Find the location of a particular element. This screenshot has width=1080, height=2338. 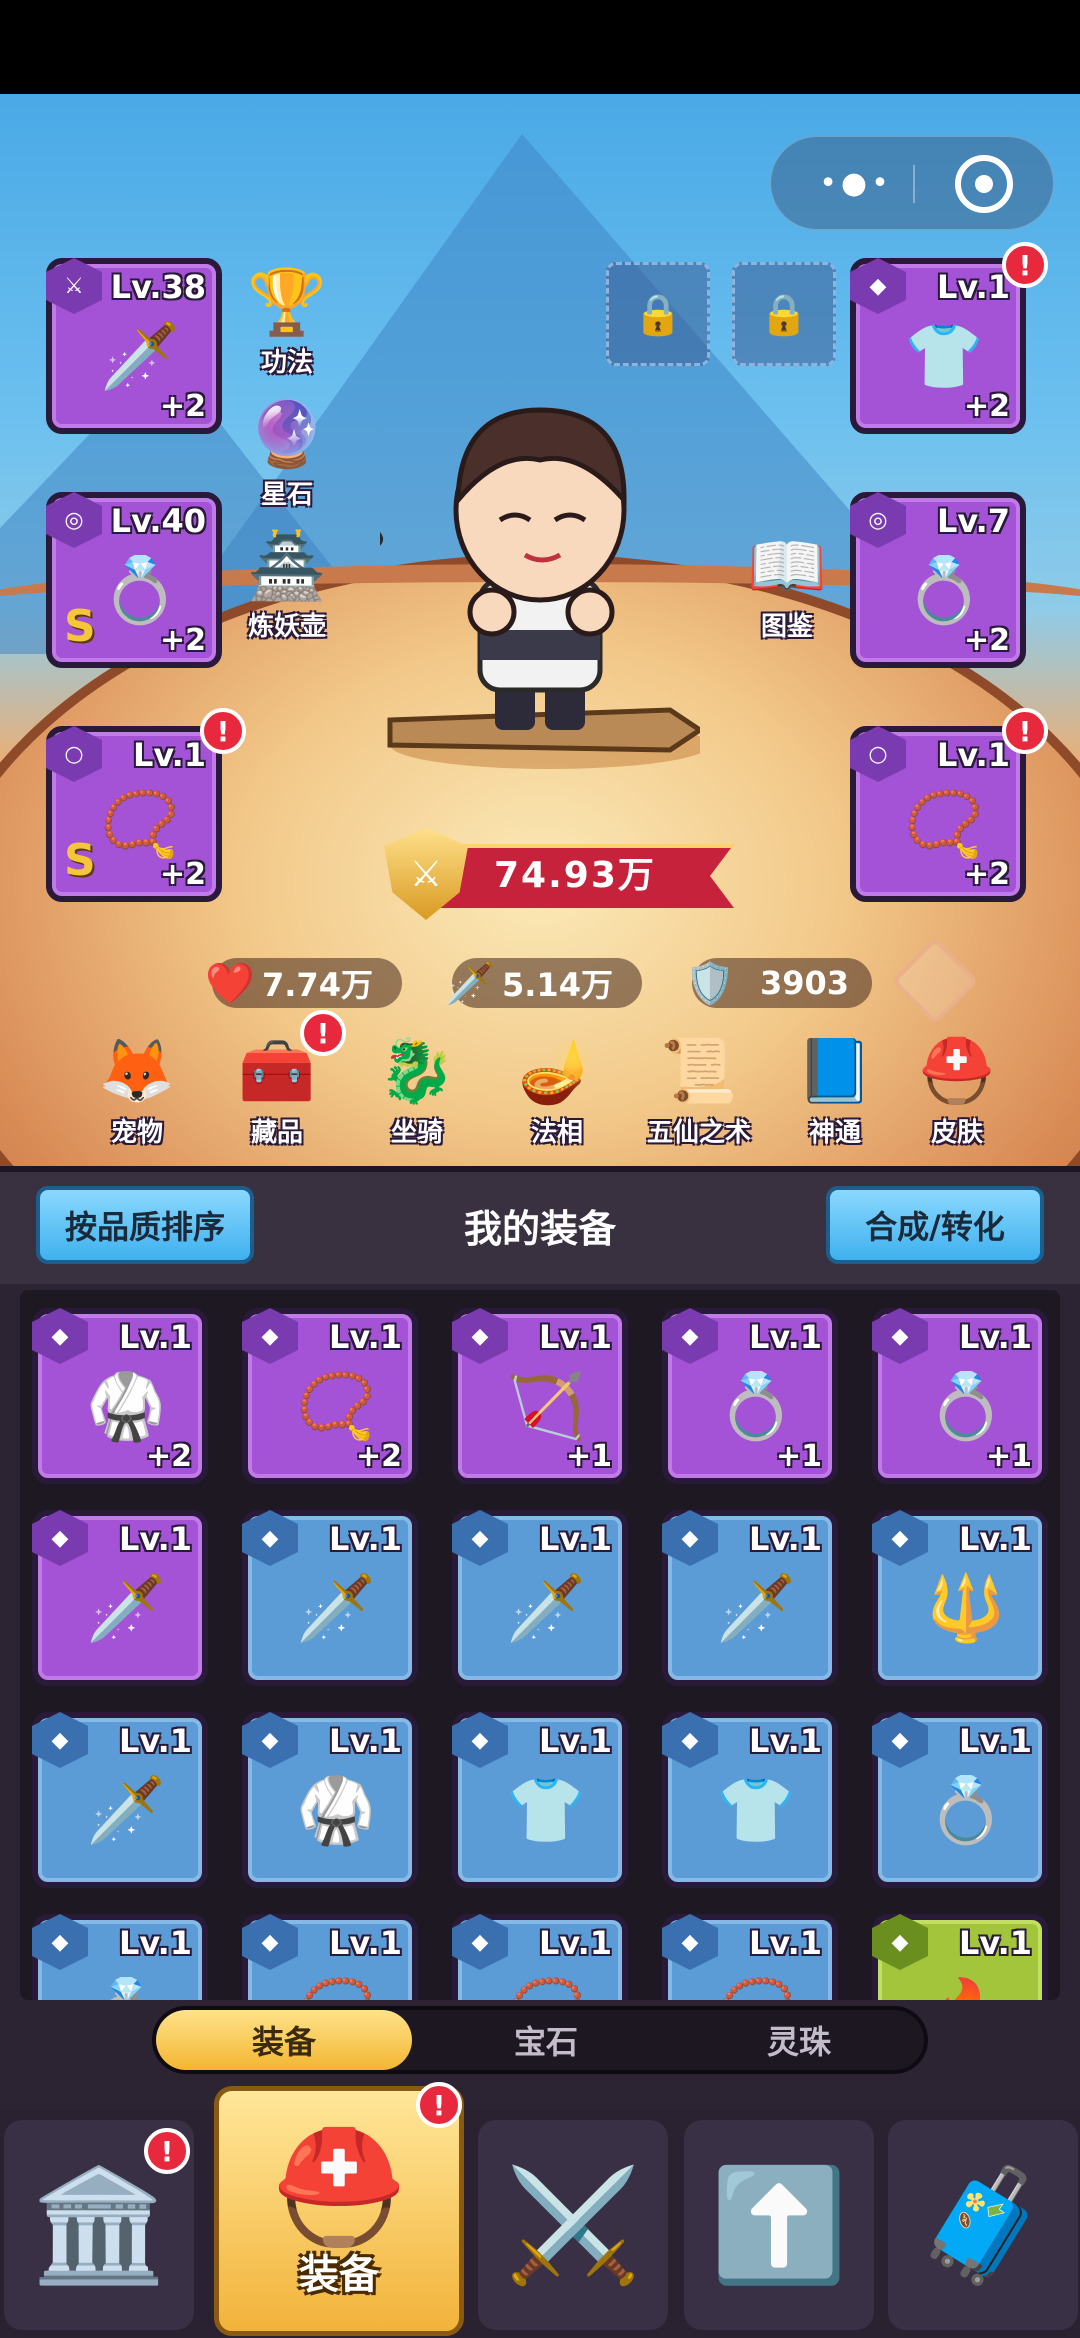

heart-icon: ❤️ is located at coordinates (230, 983).